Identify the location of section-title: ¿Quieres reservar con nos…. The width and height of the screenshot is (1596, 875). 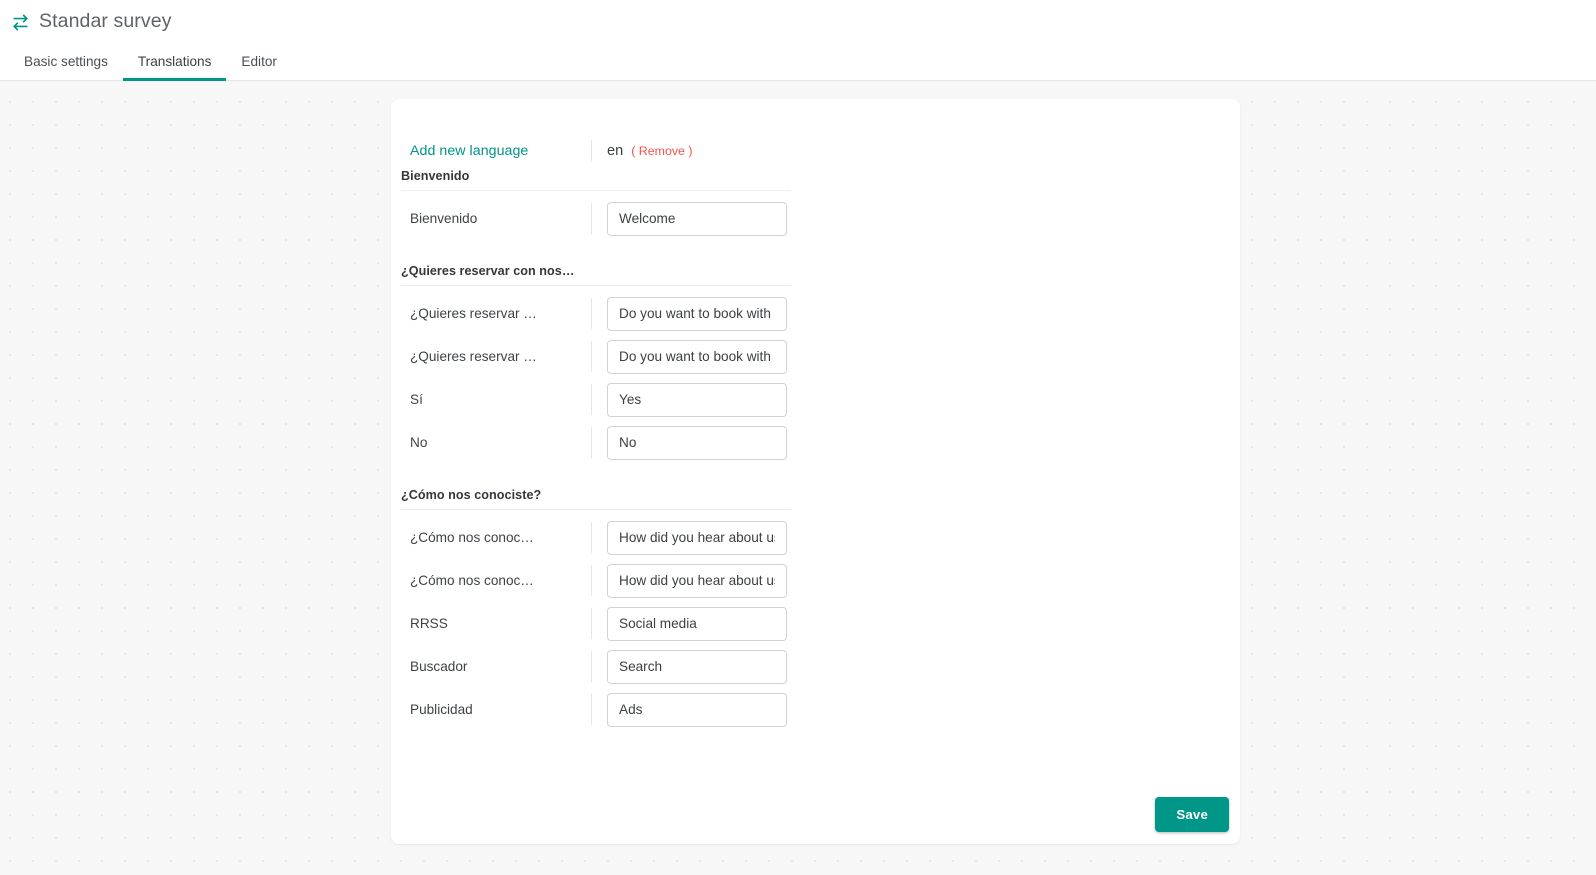
(596, 275).